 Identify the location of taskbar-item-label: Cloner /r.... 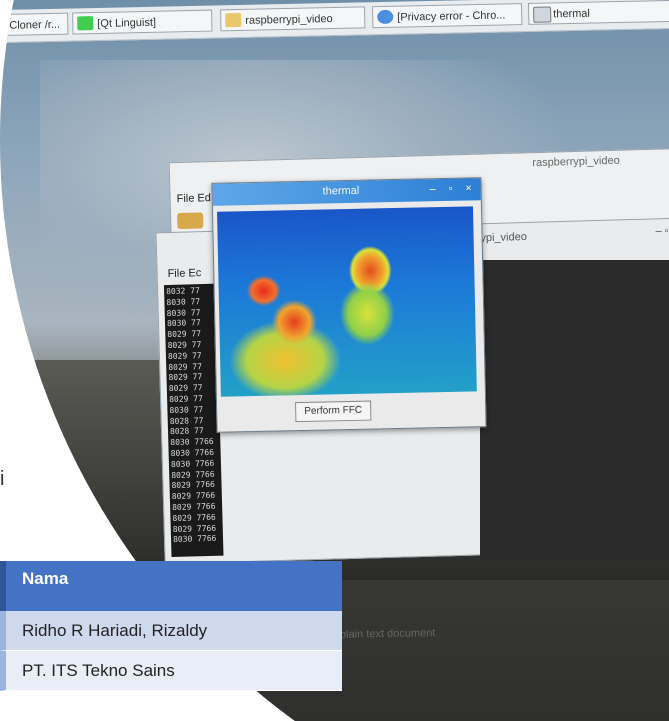
(35, 25).